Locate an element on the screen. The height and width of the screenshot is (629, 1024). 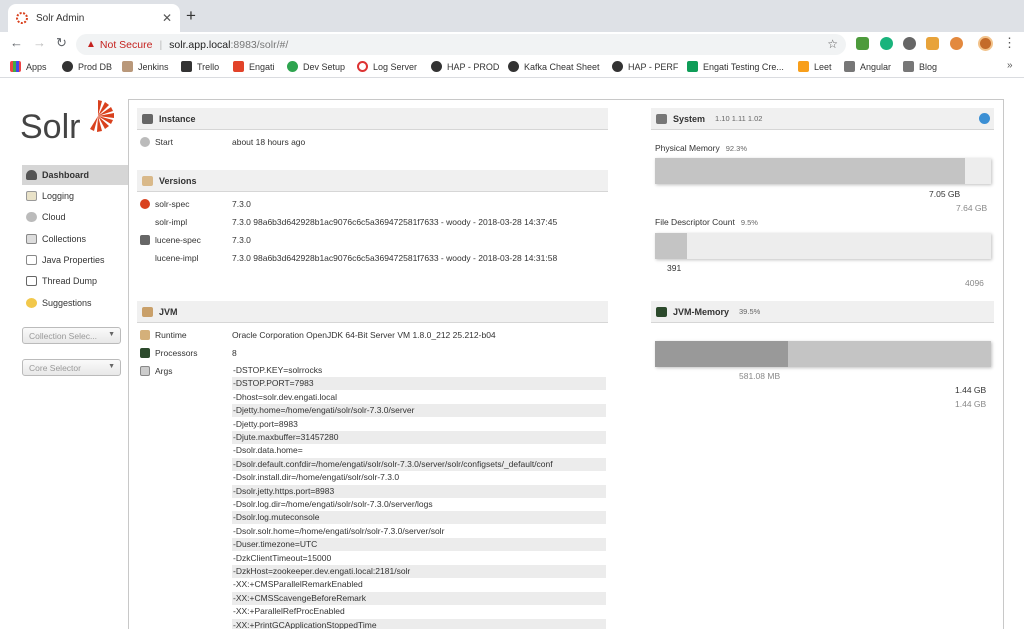
sidebar-item-label: Thread Dump is located at coordinates (70, 281).